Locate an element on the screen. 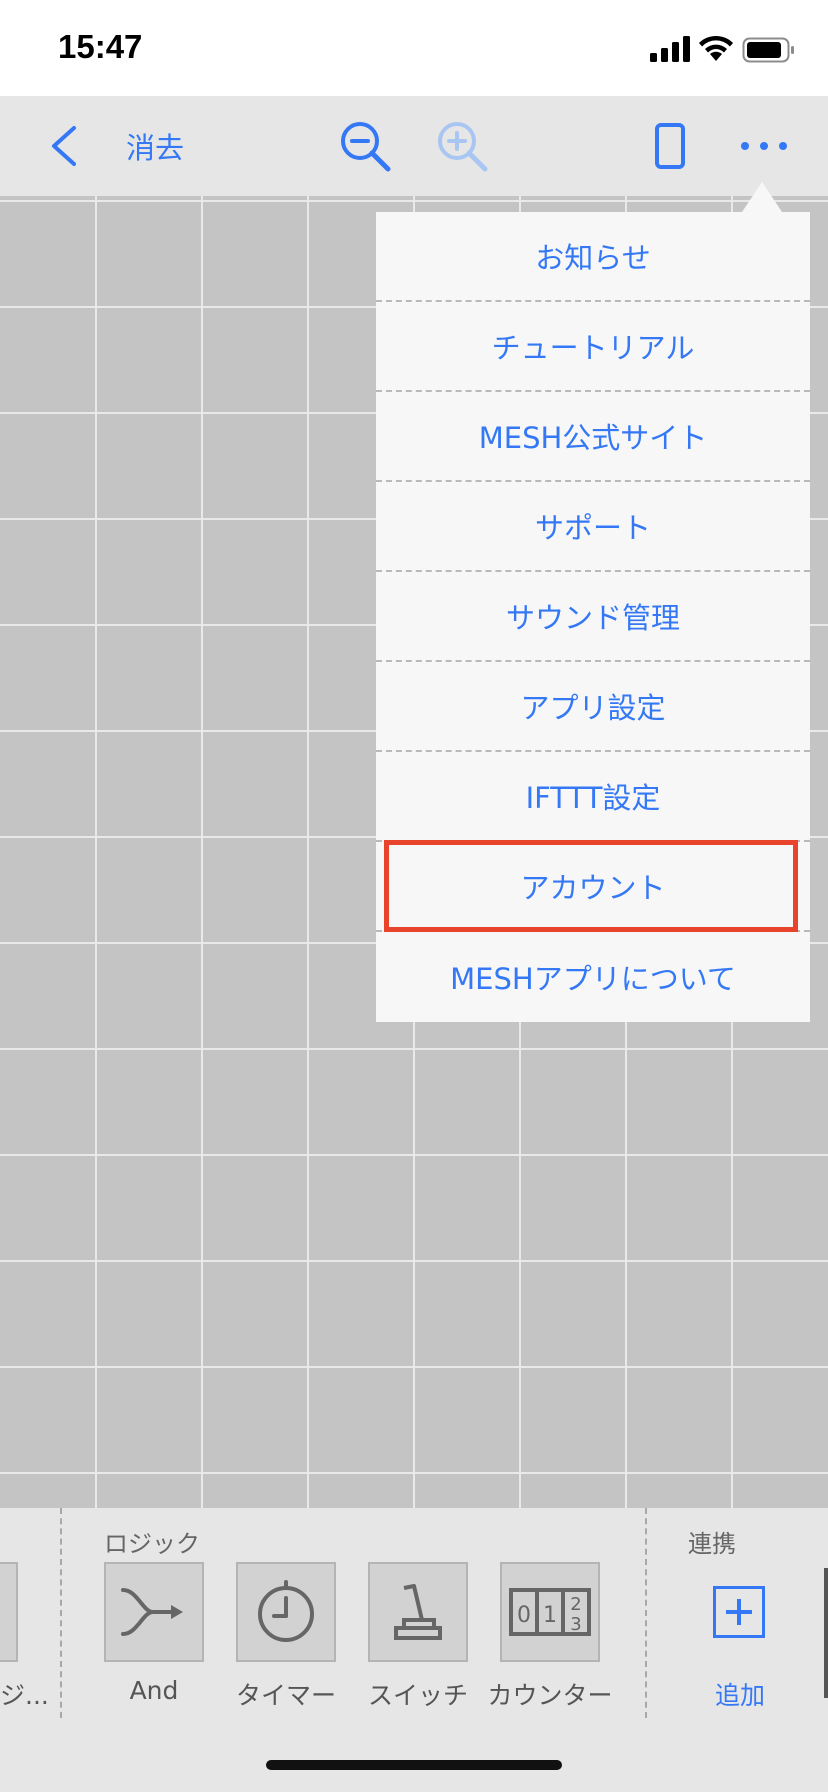 This screenshot has height=1792, width=828. menu-item-official-site: MESH公式サイト is located at coordinates (593, 437).